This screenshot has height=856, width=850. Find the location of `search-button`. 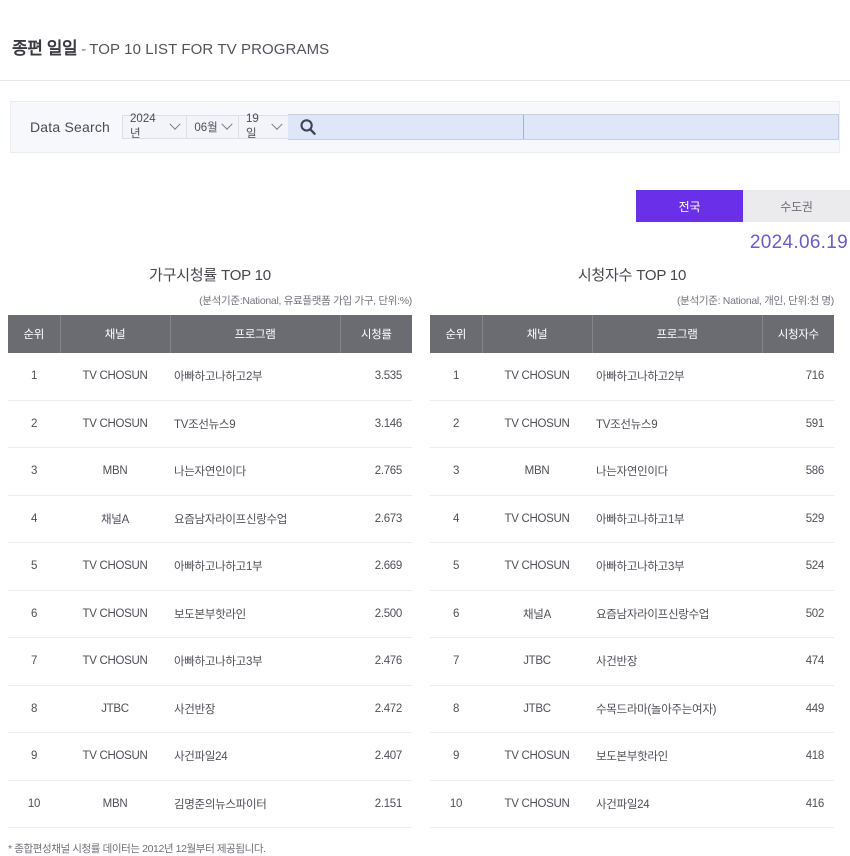

search-button is located at coordinates (308, 127).